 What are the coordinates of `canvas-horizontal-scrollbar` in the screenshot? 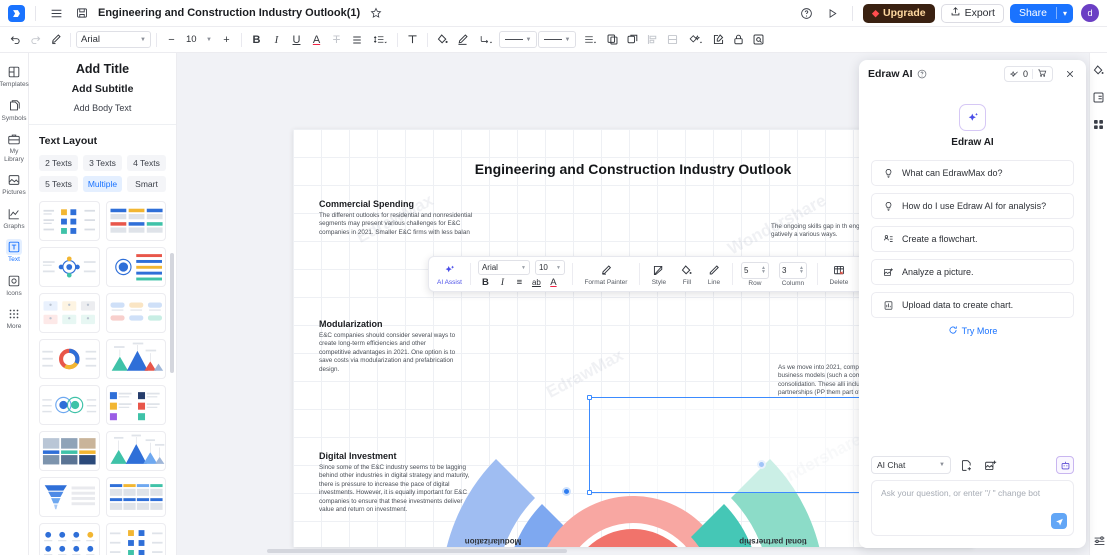 It's located at (417, 551).